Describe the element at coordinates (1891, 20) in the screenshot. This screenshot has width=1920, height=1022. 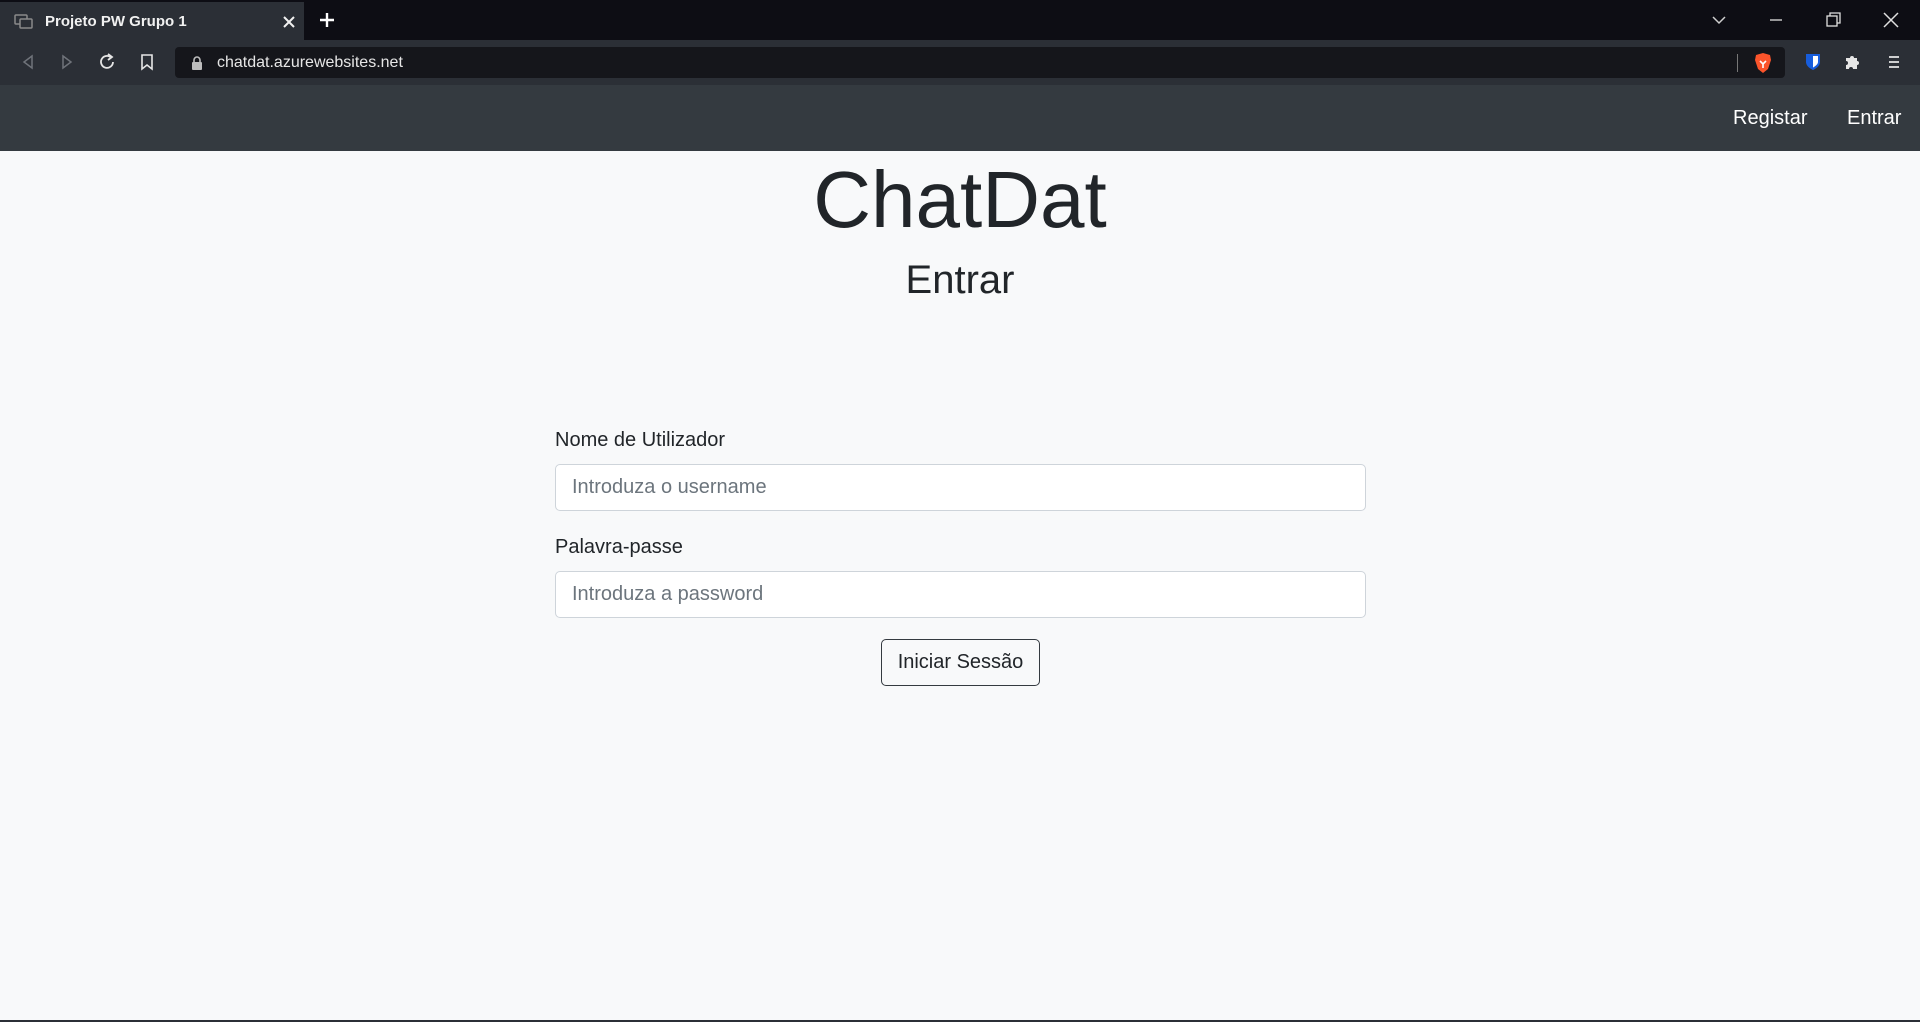
I see `close-window-icon` at that location.